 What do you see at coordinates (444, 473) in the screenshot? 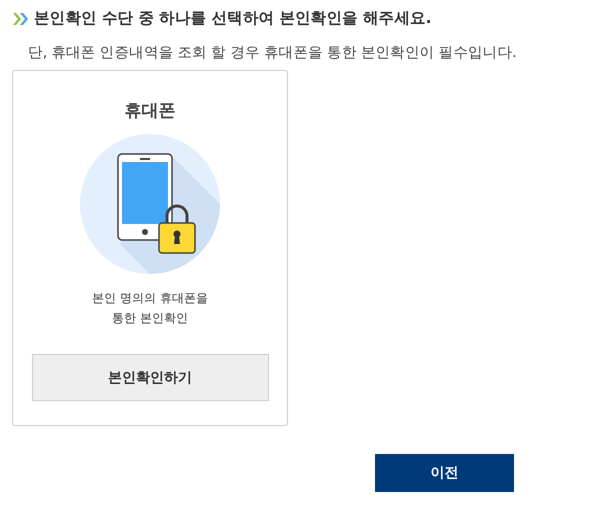
I see `back-button: 이전` at bounding box center [444, 473].